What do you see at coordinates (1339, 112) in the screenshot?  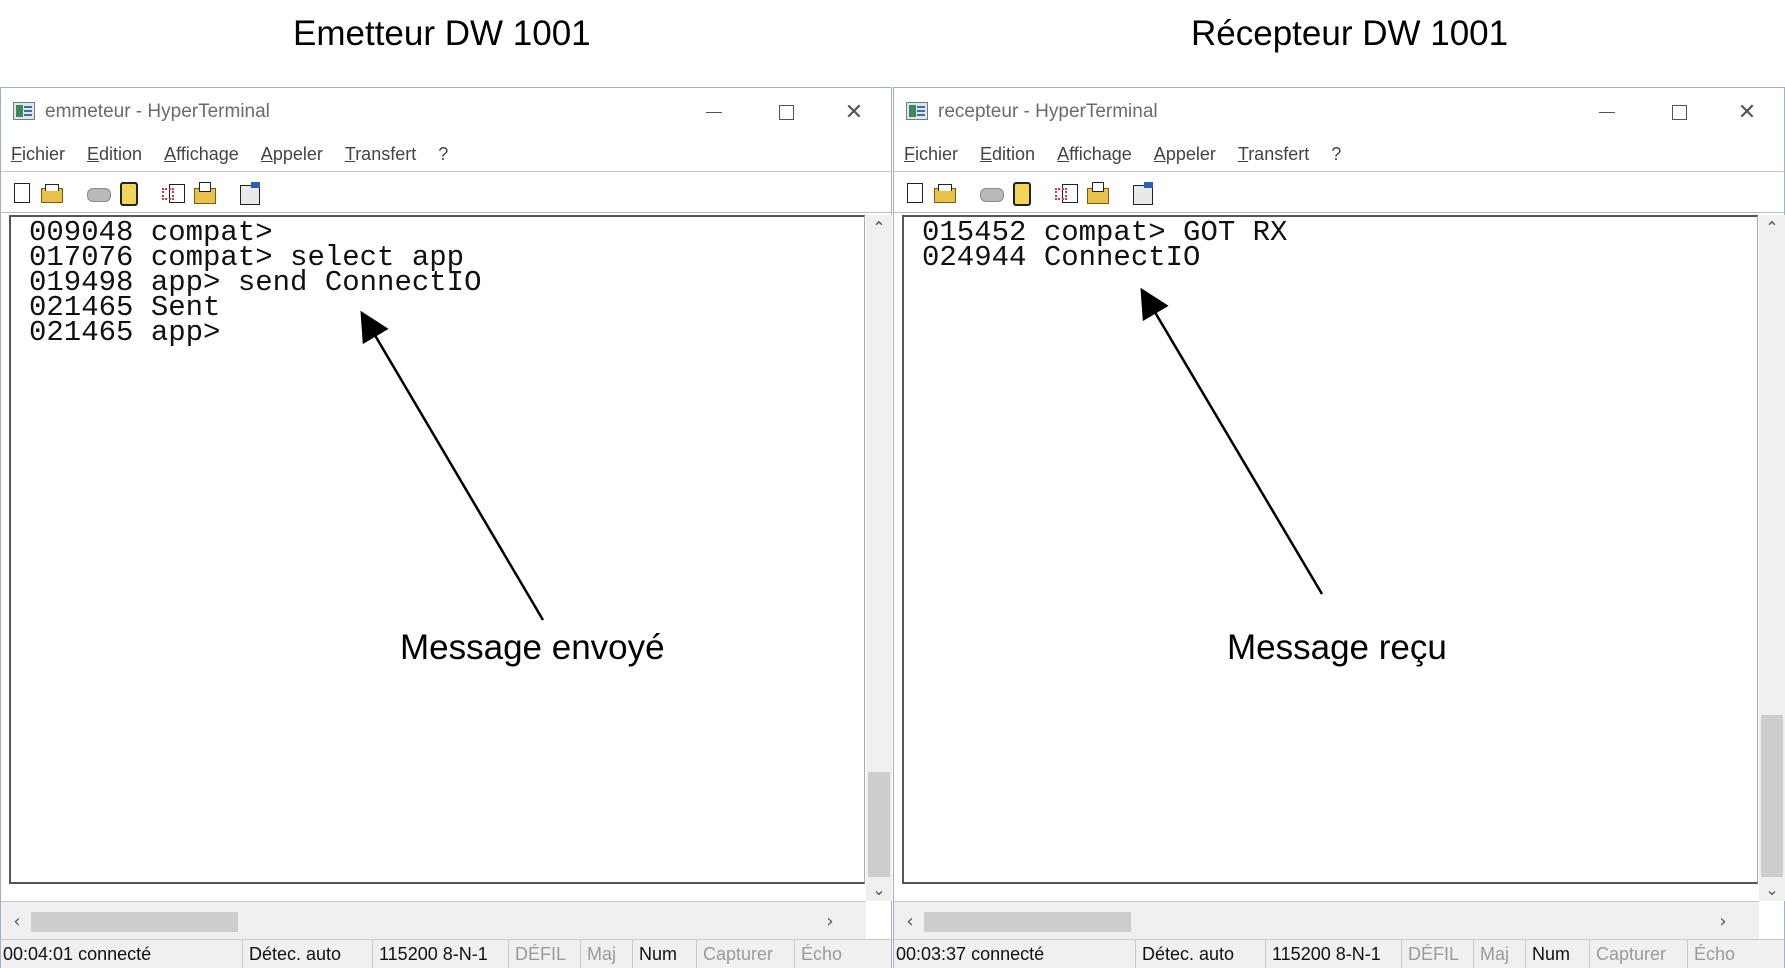 I see `title-bar: recepteur - HyperTerminal ✕` at bounding box center [1339, 112].